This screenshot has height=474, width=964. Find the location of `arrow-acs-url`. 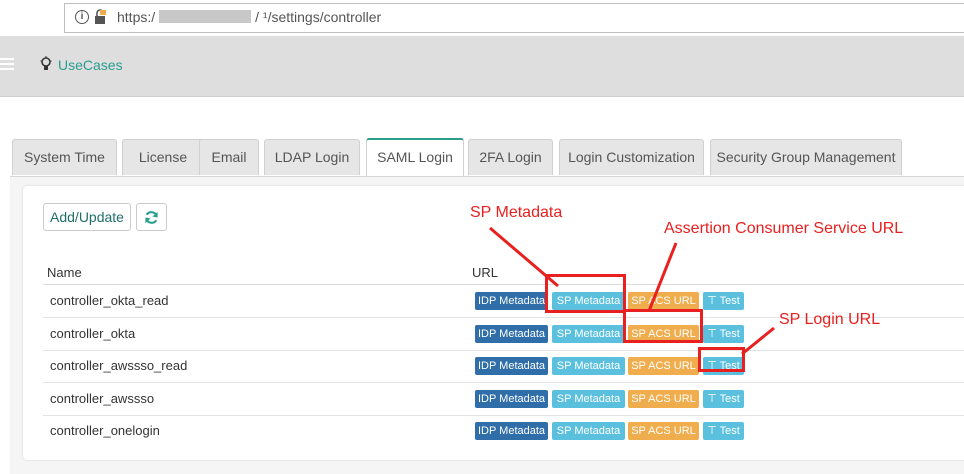

arrow-acs-url is located at coordinates (662, 277).